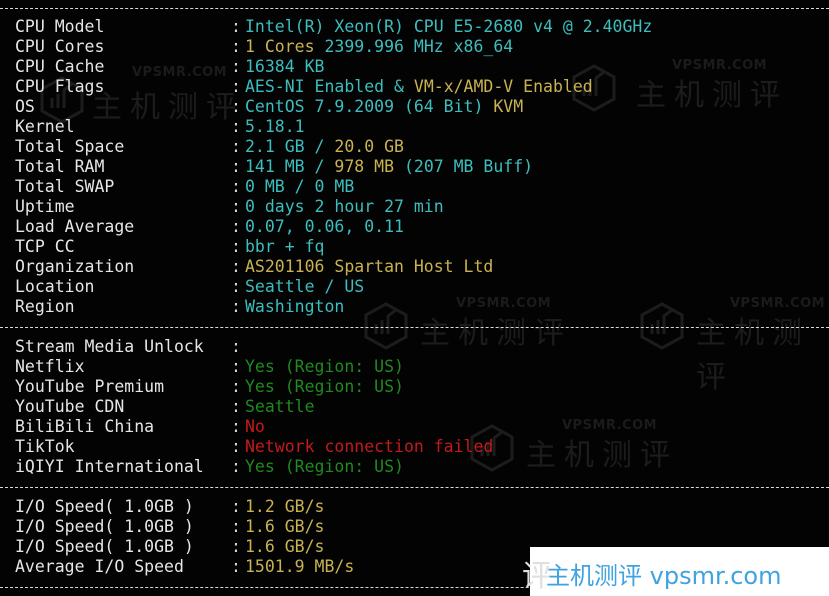  I want to click on banner-text: 主机测评 vpsmr.com, so click(664, 576).